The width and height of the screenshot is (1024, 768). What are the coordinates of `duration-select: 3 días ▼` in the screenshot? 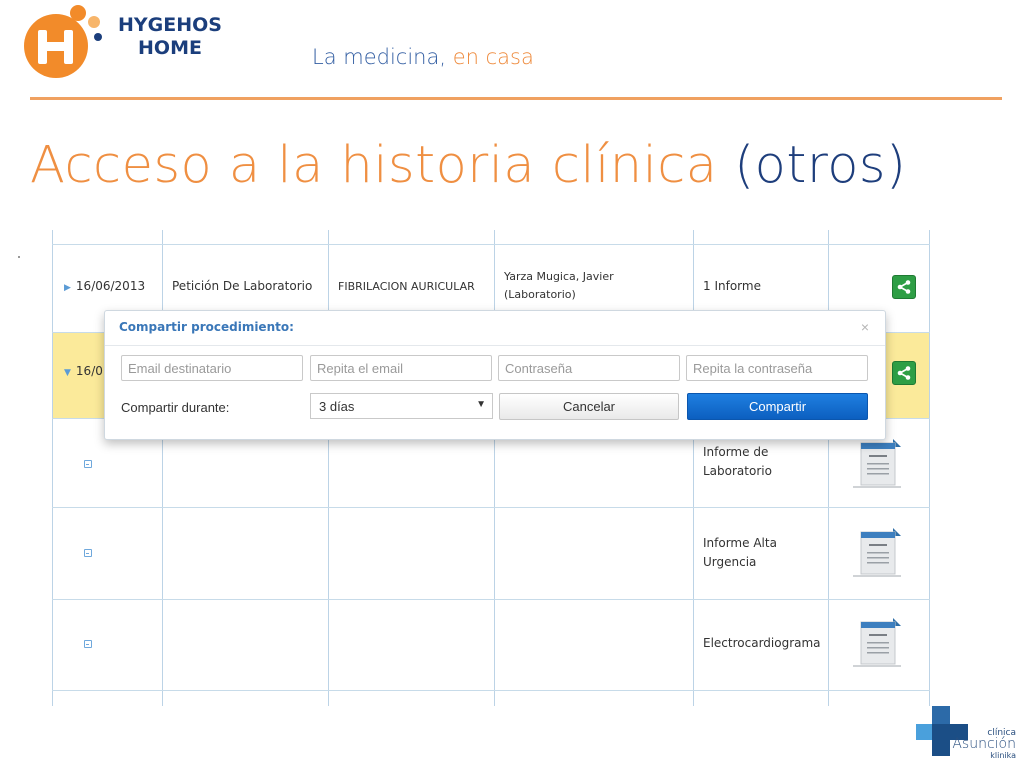 It's located at (401, 406).